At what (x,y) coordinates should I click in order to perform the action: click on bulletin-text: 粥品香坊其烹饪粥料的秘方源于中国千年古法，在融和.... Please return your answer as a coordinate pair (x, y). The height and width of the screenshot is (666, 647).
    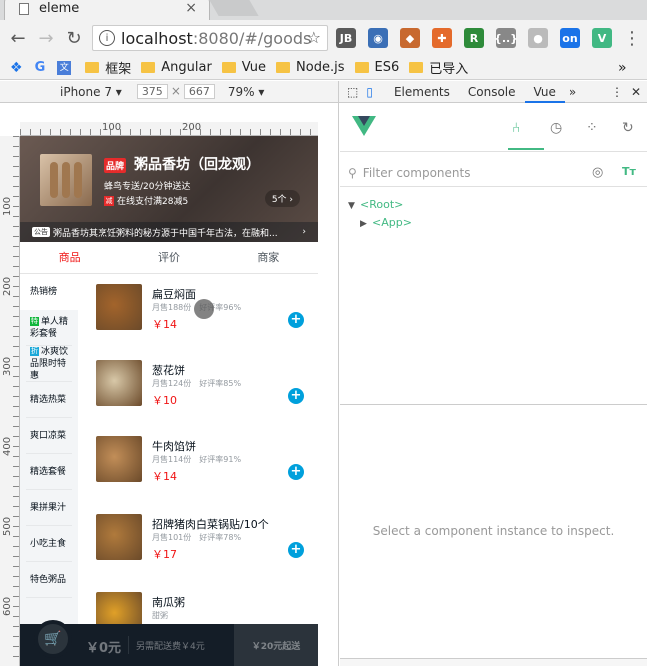
    Looking at the image, I should click on (165, 233).